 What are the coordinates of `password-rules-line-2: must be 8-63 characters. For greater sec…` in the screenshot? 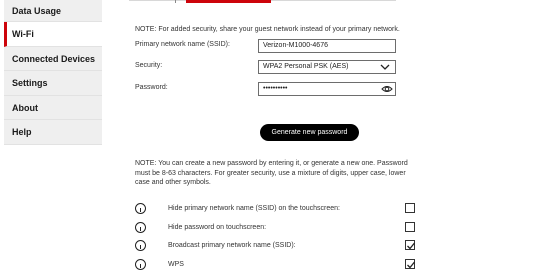 It's located at (270, 173).